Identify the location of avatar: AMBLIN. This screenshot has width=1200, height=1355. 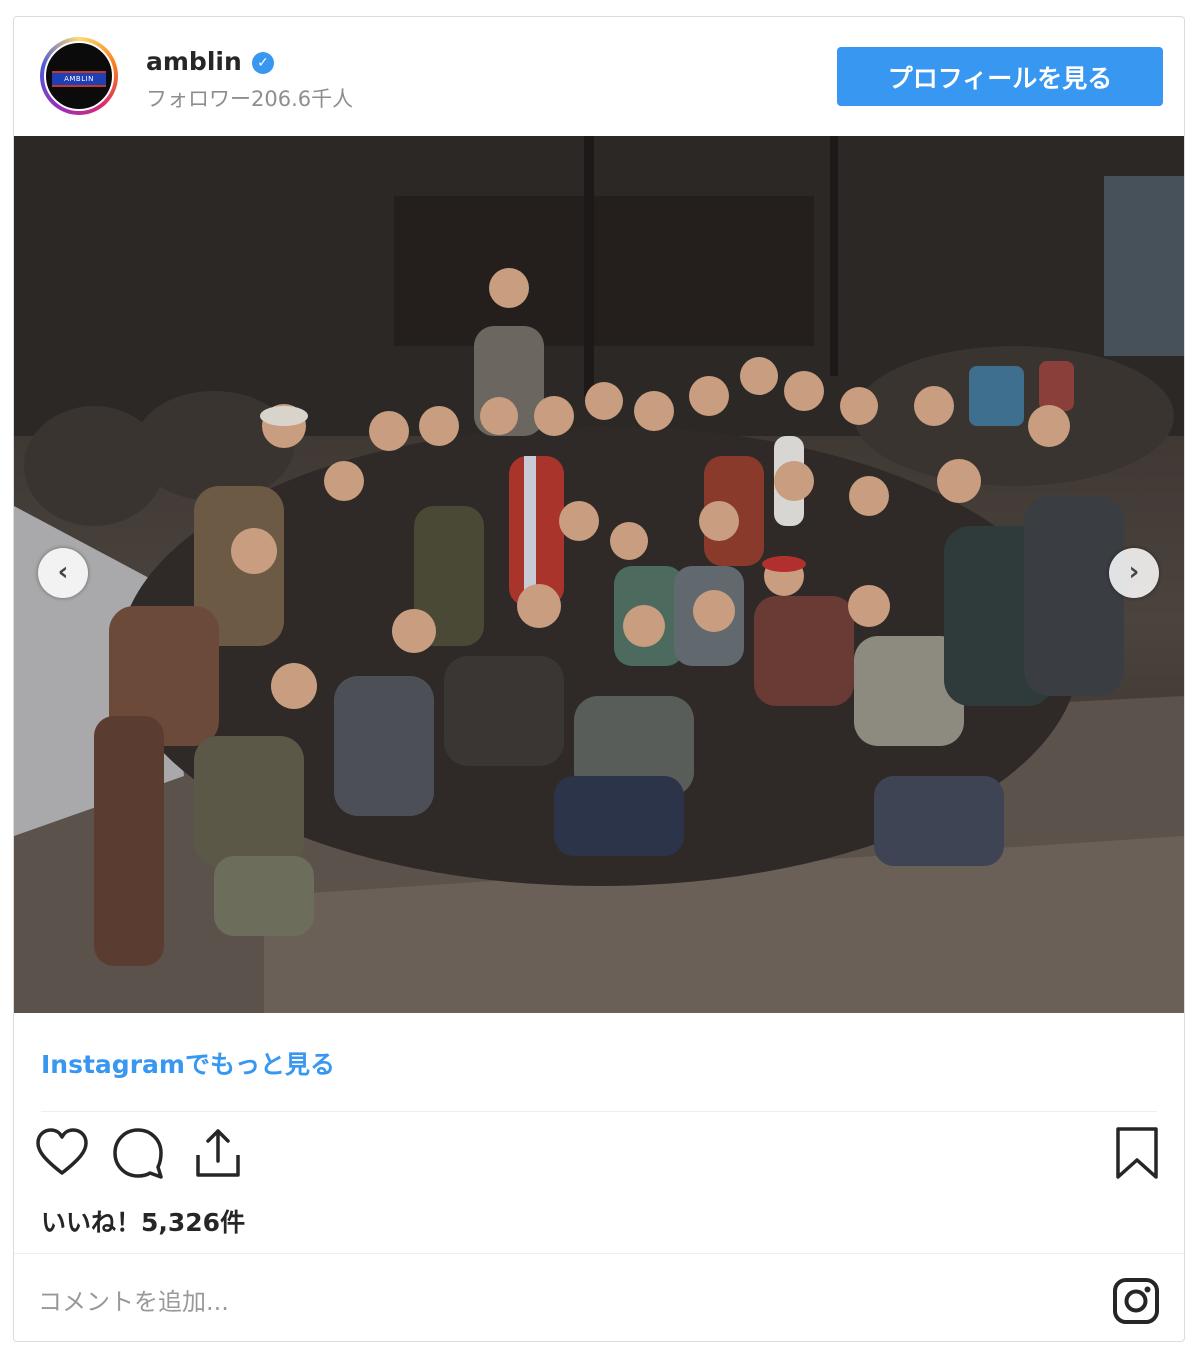
(79, 76).